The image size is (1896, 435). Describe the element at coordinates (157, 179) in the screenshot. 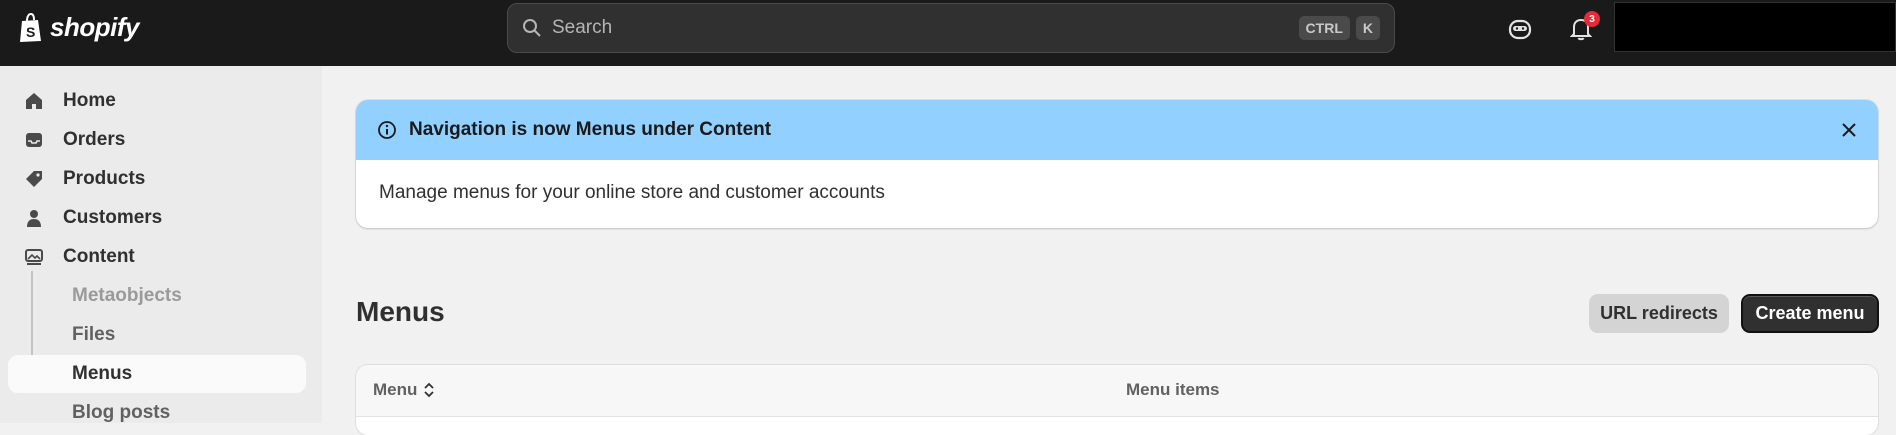

I see `sidebar-item-products: Products` at that location.